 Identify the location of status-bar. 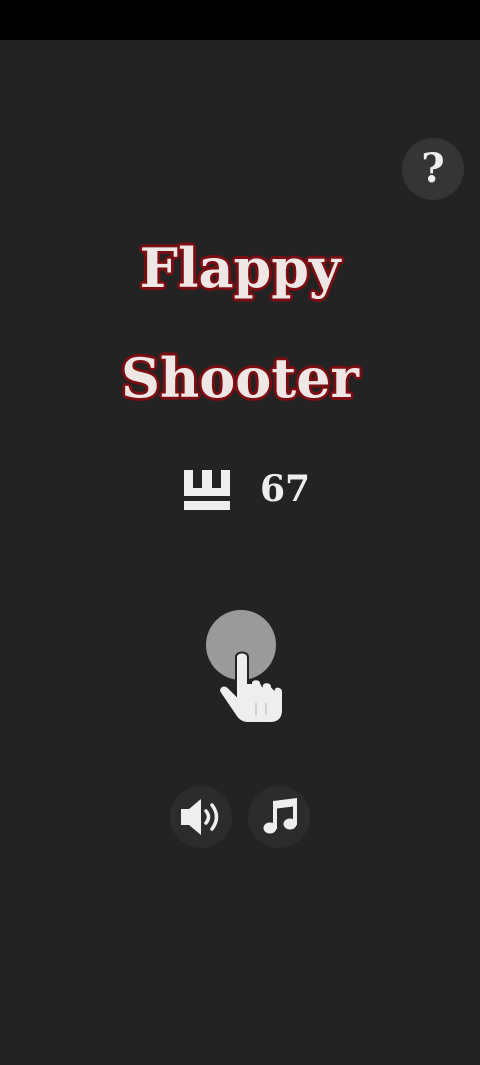
(240, 20).